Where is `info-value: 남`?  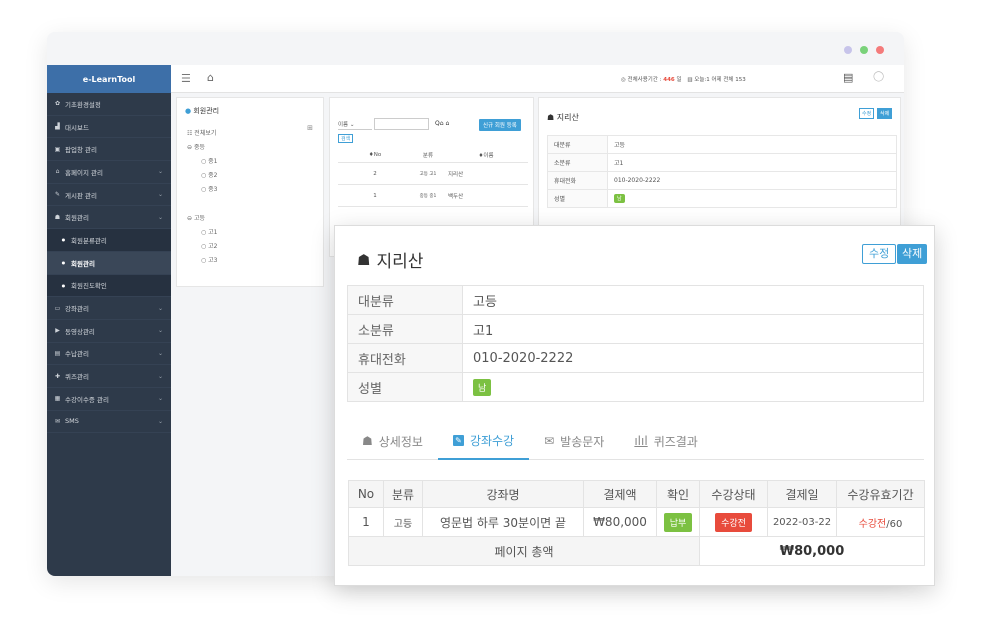
info-value: 남 is located at coordinates (693, 387).